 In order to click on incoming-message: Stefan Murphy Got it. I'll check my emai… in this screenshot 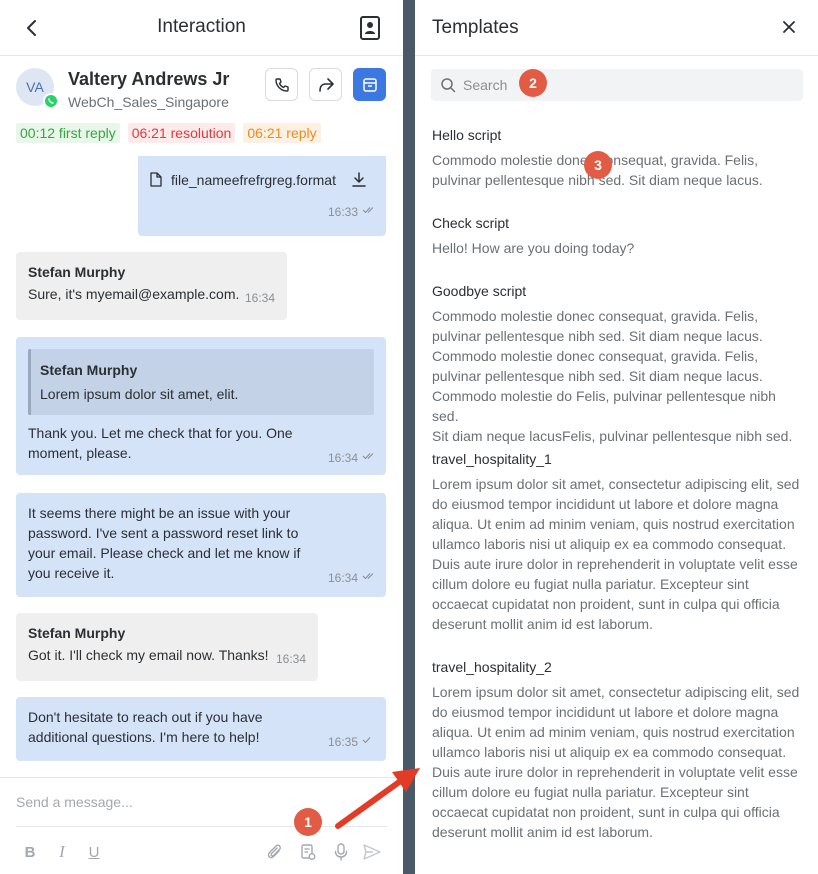, I will do `click(167, 647)`.